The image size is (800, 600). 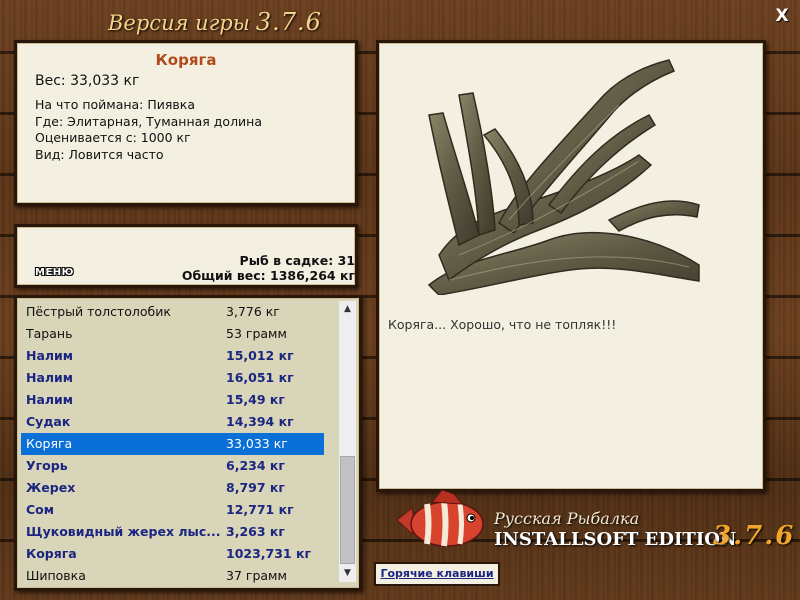 I want to click on item-name: Коряга, so click(x=186, y=60).